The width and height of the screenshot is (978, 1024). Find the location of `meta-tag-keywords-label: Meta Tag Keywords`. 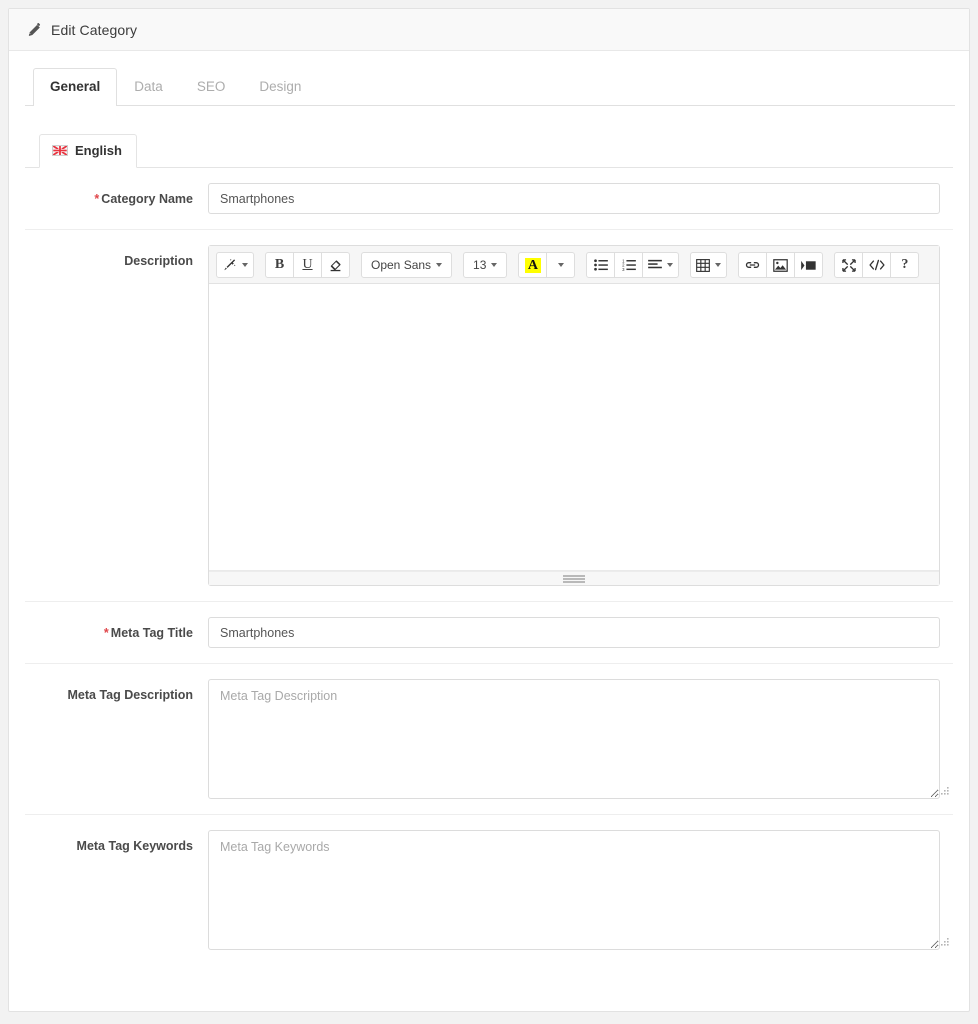

meta-tag-keywords-label: Meta Tag Keywords is located at coordinates (109, 842).